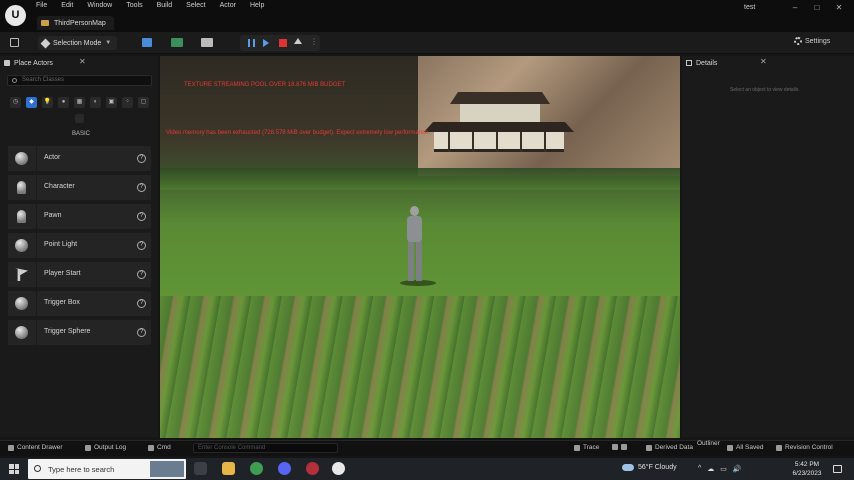 The width and height of the screenshot is (854, 480). I want to click on menu-file: File, so click(41, 7).